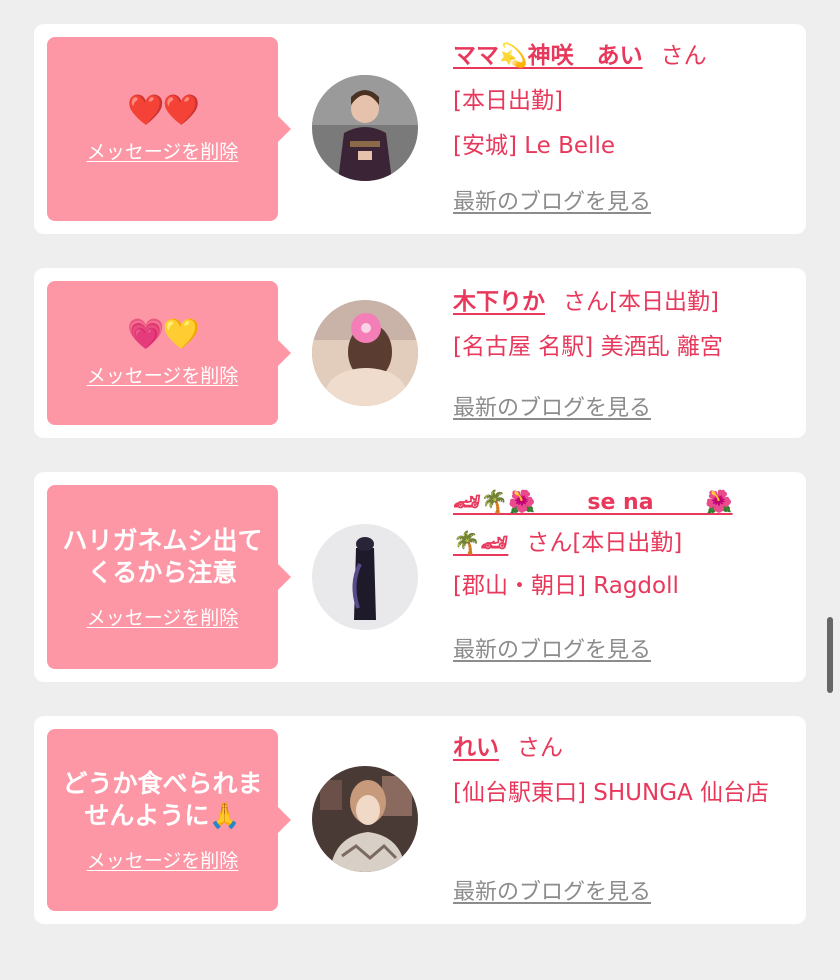 Image resolution: width=840 pixels, height=980 pixels. What do you see at coordinates (619, 325) in the screenshot?
I see `cast-info: 木下りか さん[本日出勤] [名古屋 名駅] 美酒乱 離宮` at bounding box center [619, 325].